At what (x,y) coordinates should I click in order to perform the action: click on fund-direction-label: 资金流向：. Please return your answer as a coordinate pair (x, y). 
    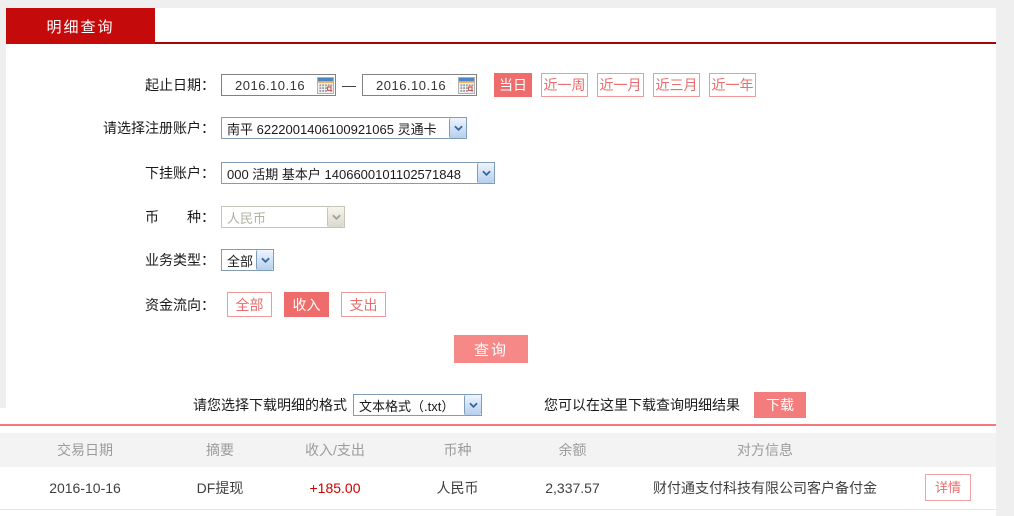
    Looking at the image, I should click on (180, 304).